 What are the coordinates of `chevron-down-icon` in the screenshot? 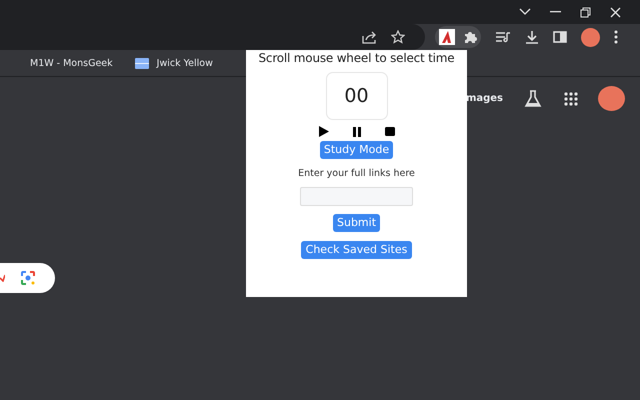 It's located at (525, 12).